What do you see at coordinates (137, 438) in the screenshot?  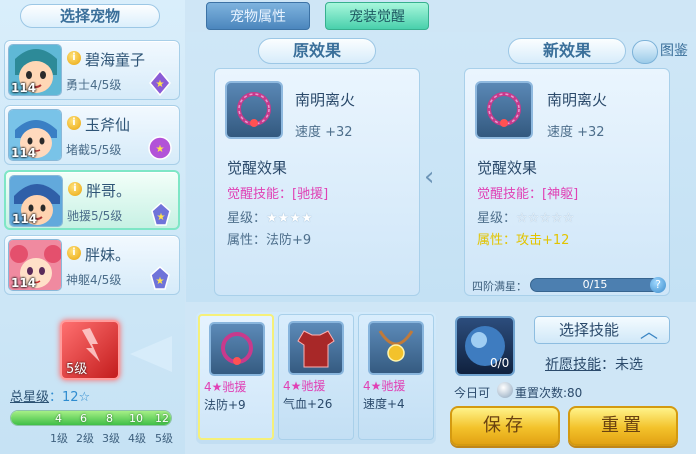 I see `star-level-label: 4级` at bounding box center [137, 438].